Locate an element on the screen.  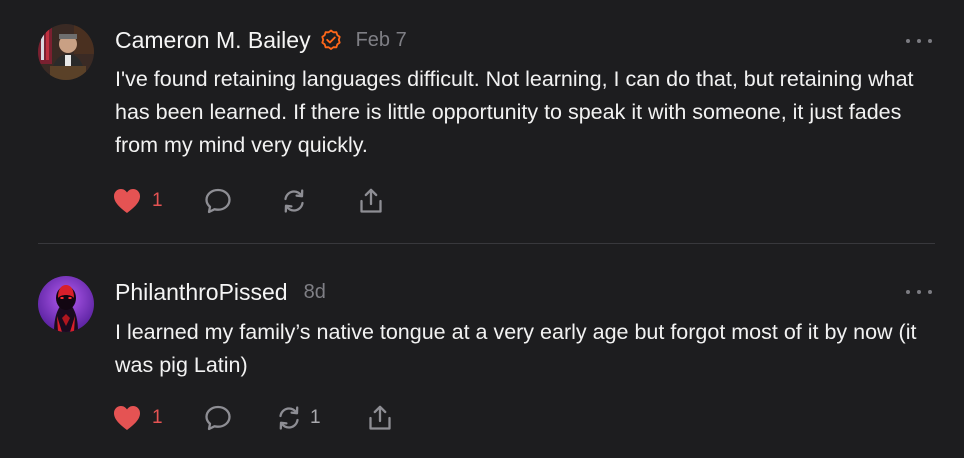
comment-date: Feb 7 is located at coordinates (381, 40).